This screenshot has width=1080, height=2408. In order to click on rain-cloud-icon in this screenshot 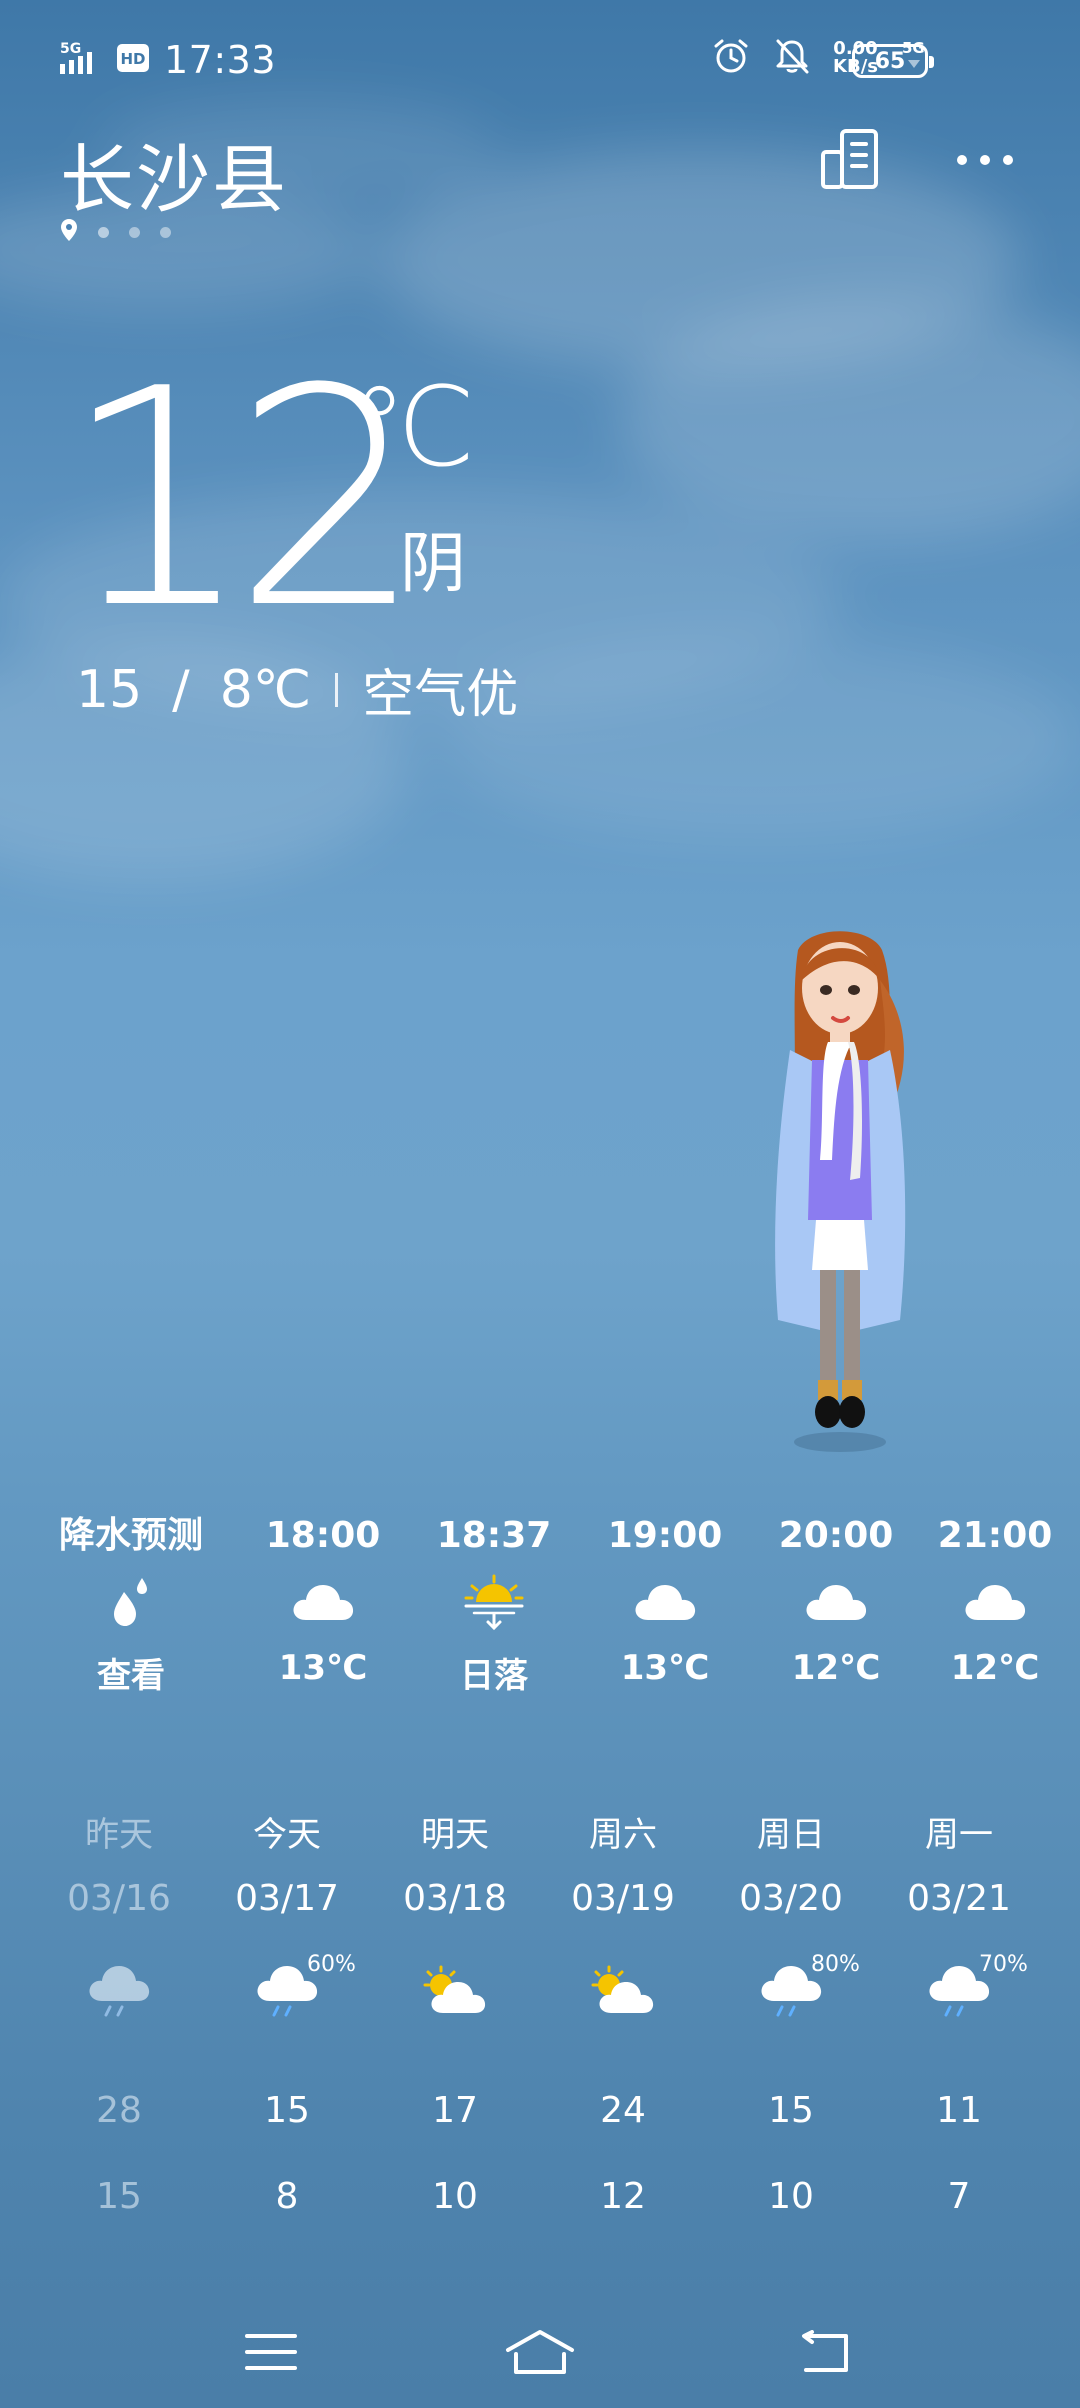, I will do `click(119, 1991)`.